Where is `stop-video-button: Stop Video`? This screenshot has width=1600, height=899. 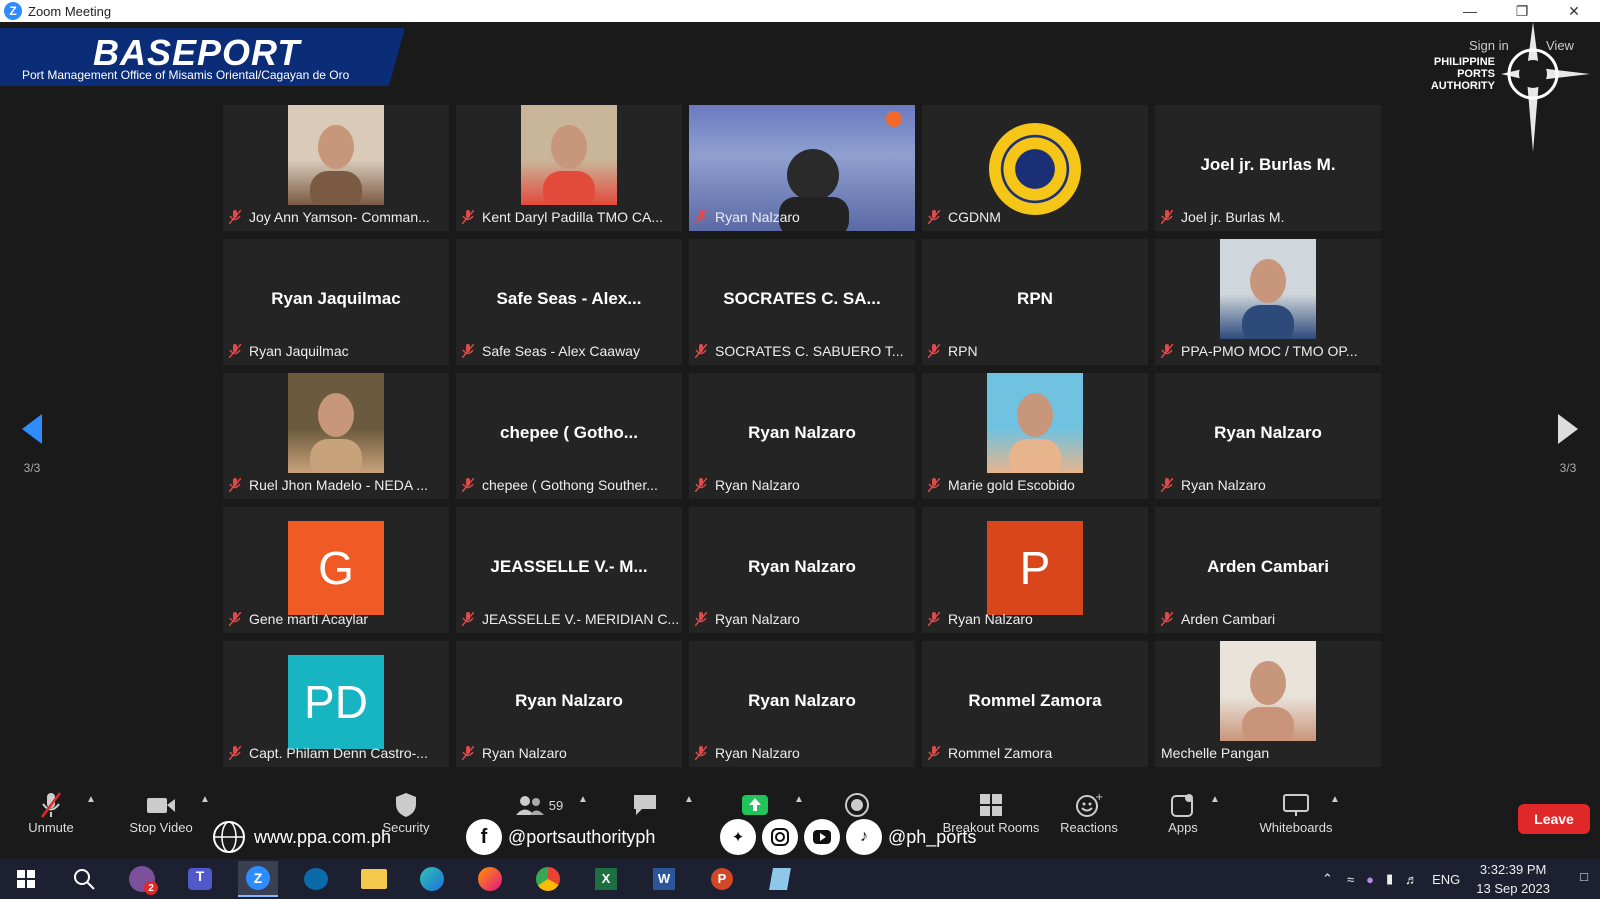 stop-video-button: Stop Video is located at coordinates (161, 812).